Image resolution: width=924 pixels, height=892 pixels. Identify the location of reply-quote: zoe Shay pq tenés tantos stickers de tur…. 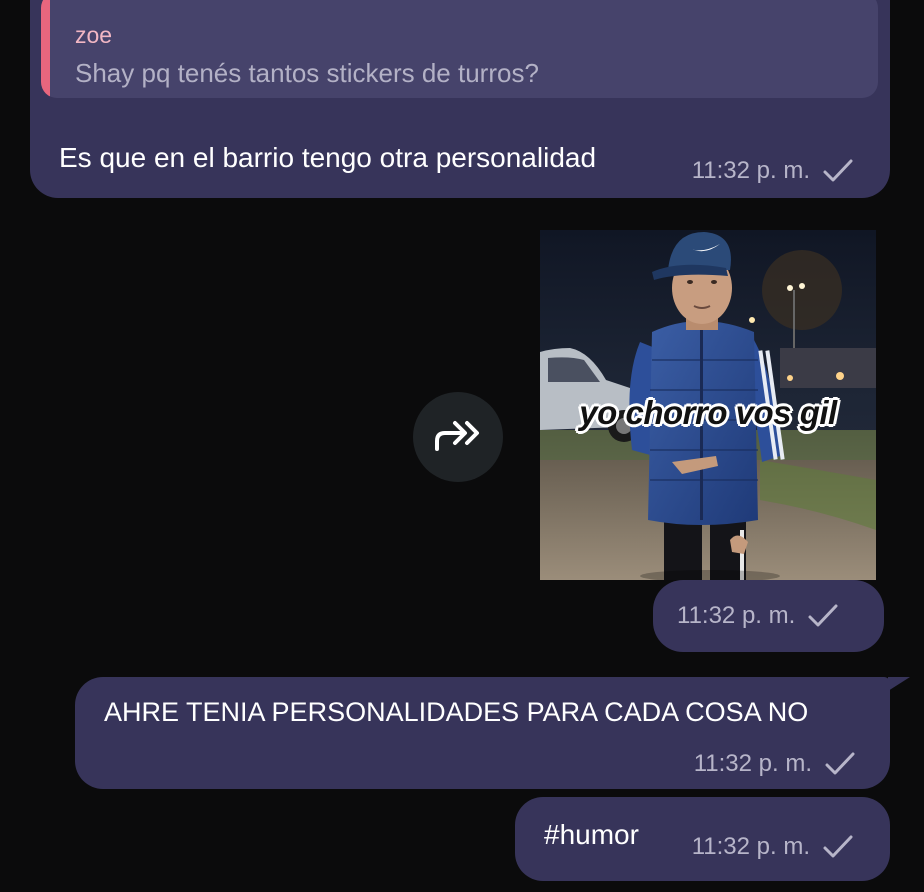
(459, 49).